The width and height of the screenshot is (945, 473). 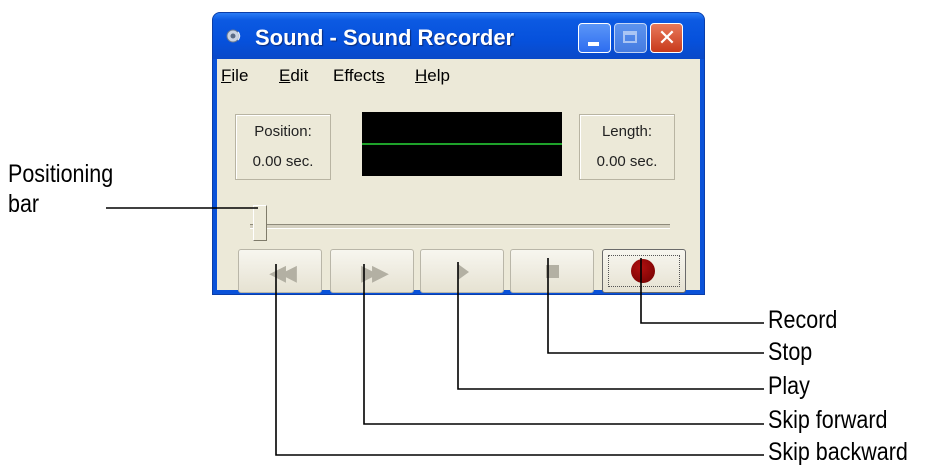 What do you see at coordinates (61, 174) in the screenshot?
I see `callout-positioning-bar-line1: Positioning` at bounding box center [61, 174].